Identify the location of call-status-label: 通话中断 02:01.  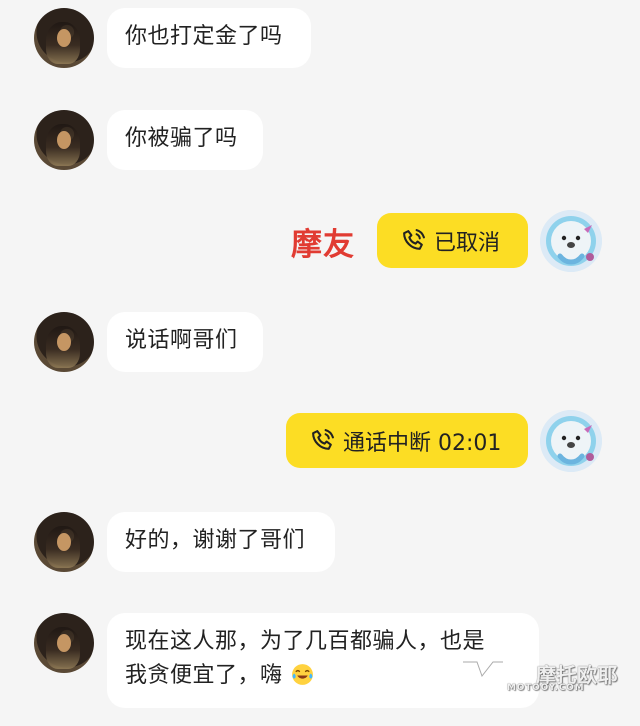
(422, 443).